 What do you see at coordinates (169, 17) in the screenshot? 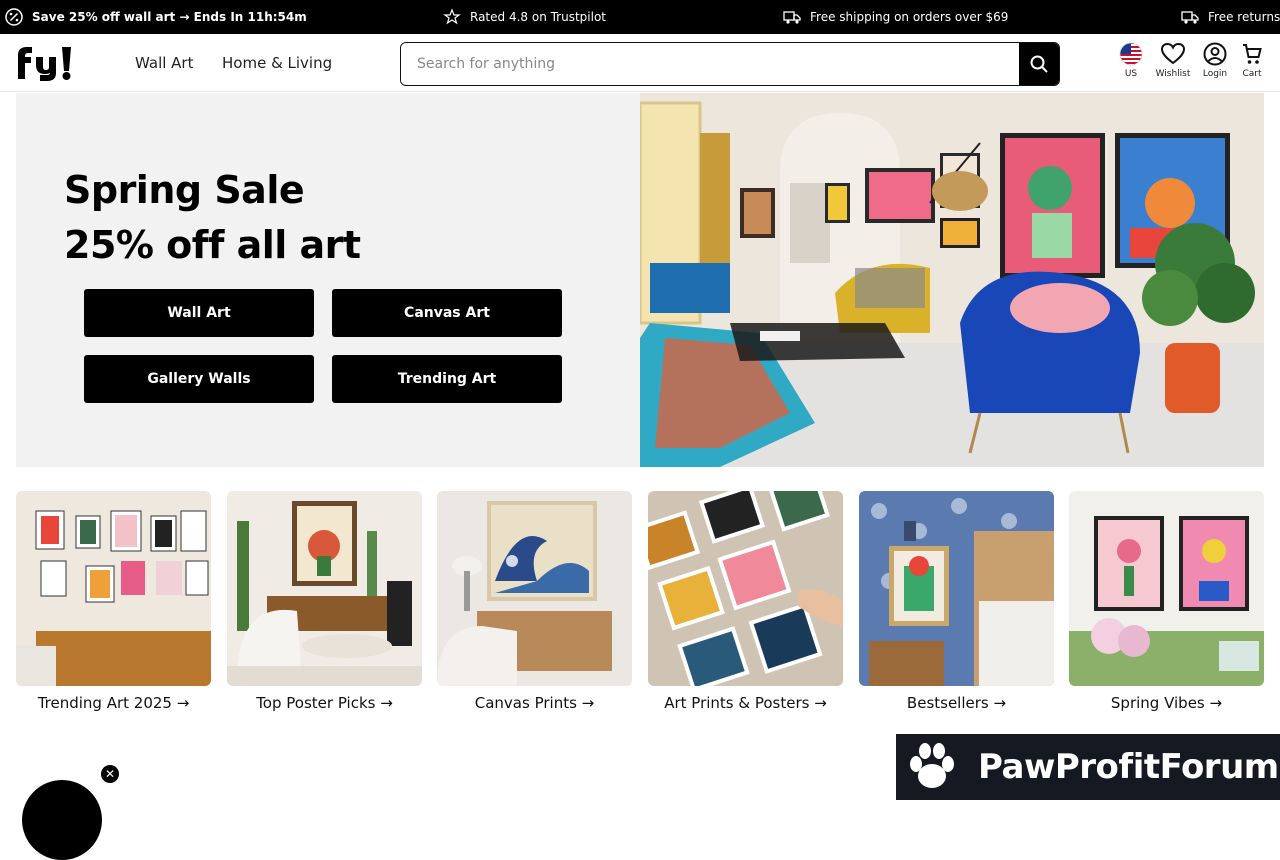
I see `announcement-text: Save 25% off wall art → Ends In 11h:54m` at bounding box center [169, 17].